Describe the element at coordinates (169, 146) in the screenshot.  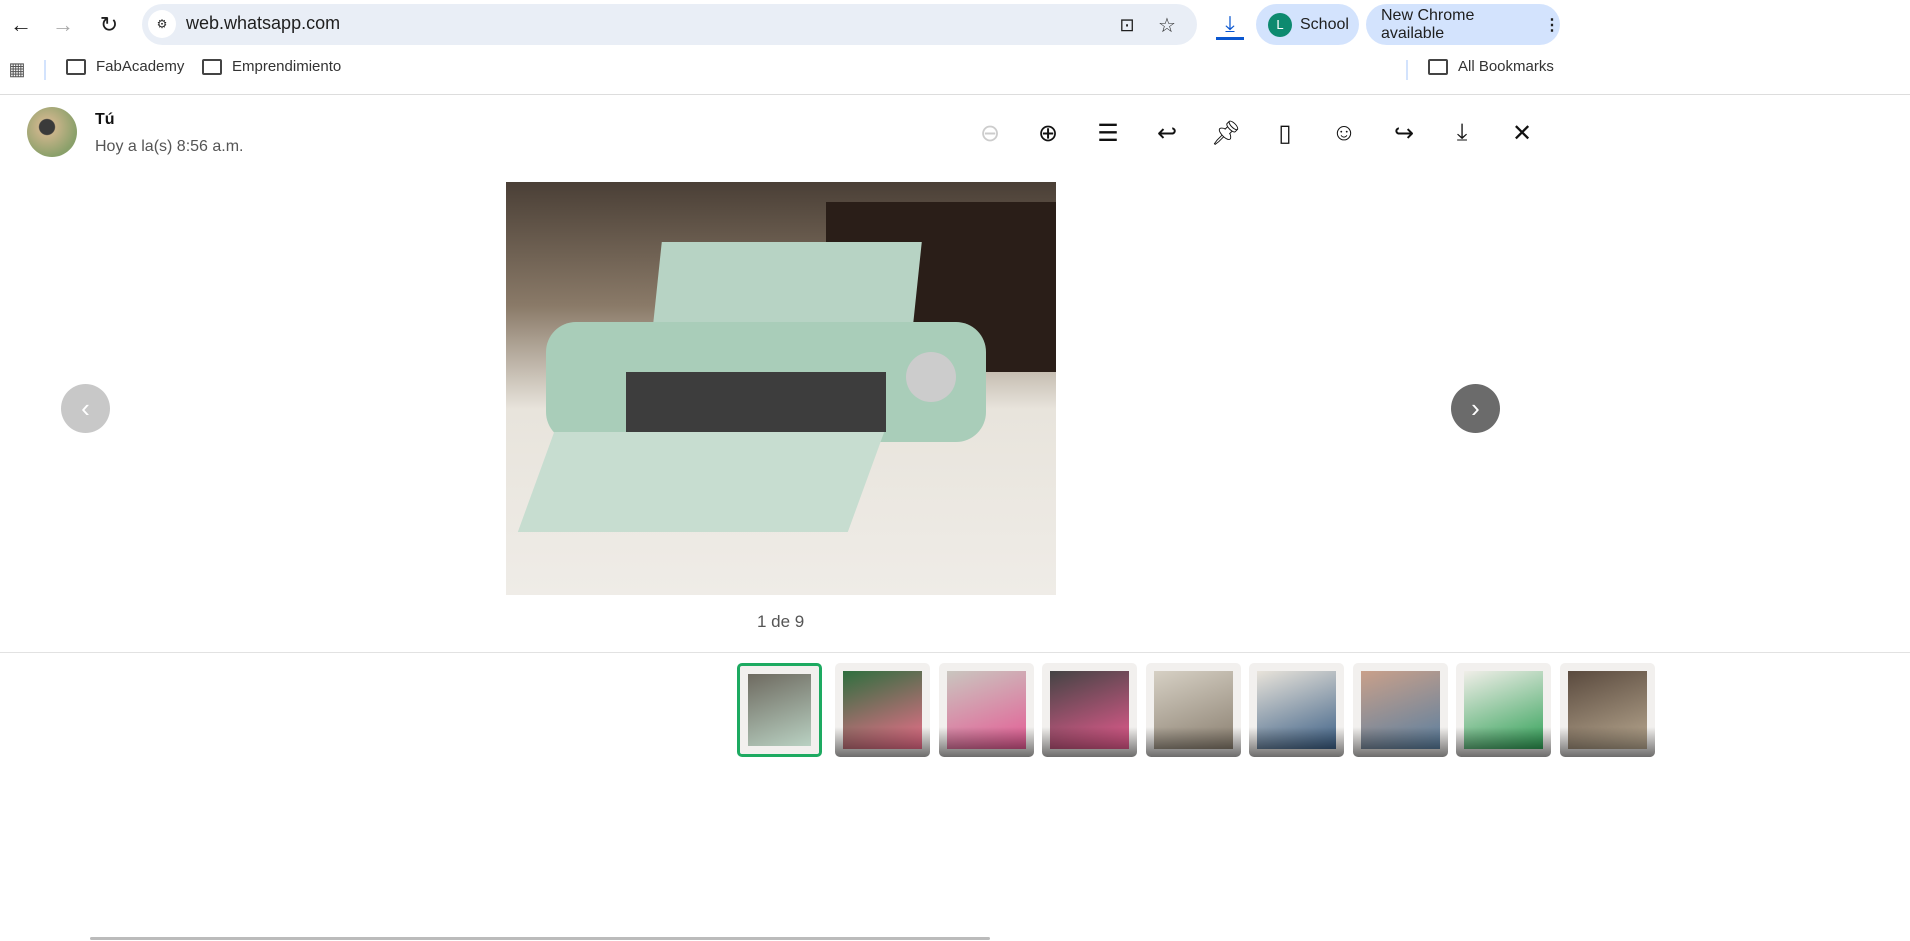
I see `timestamp: Hoy a la(s) 8:56 a.m.` at that location.